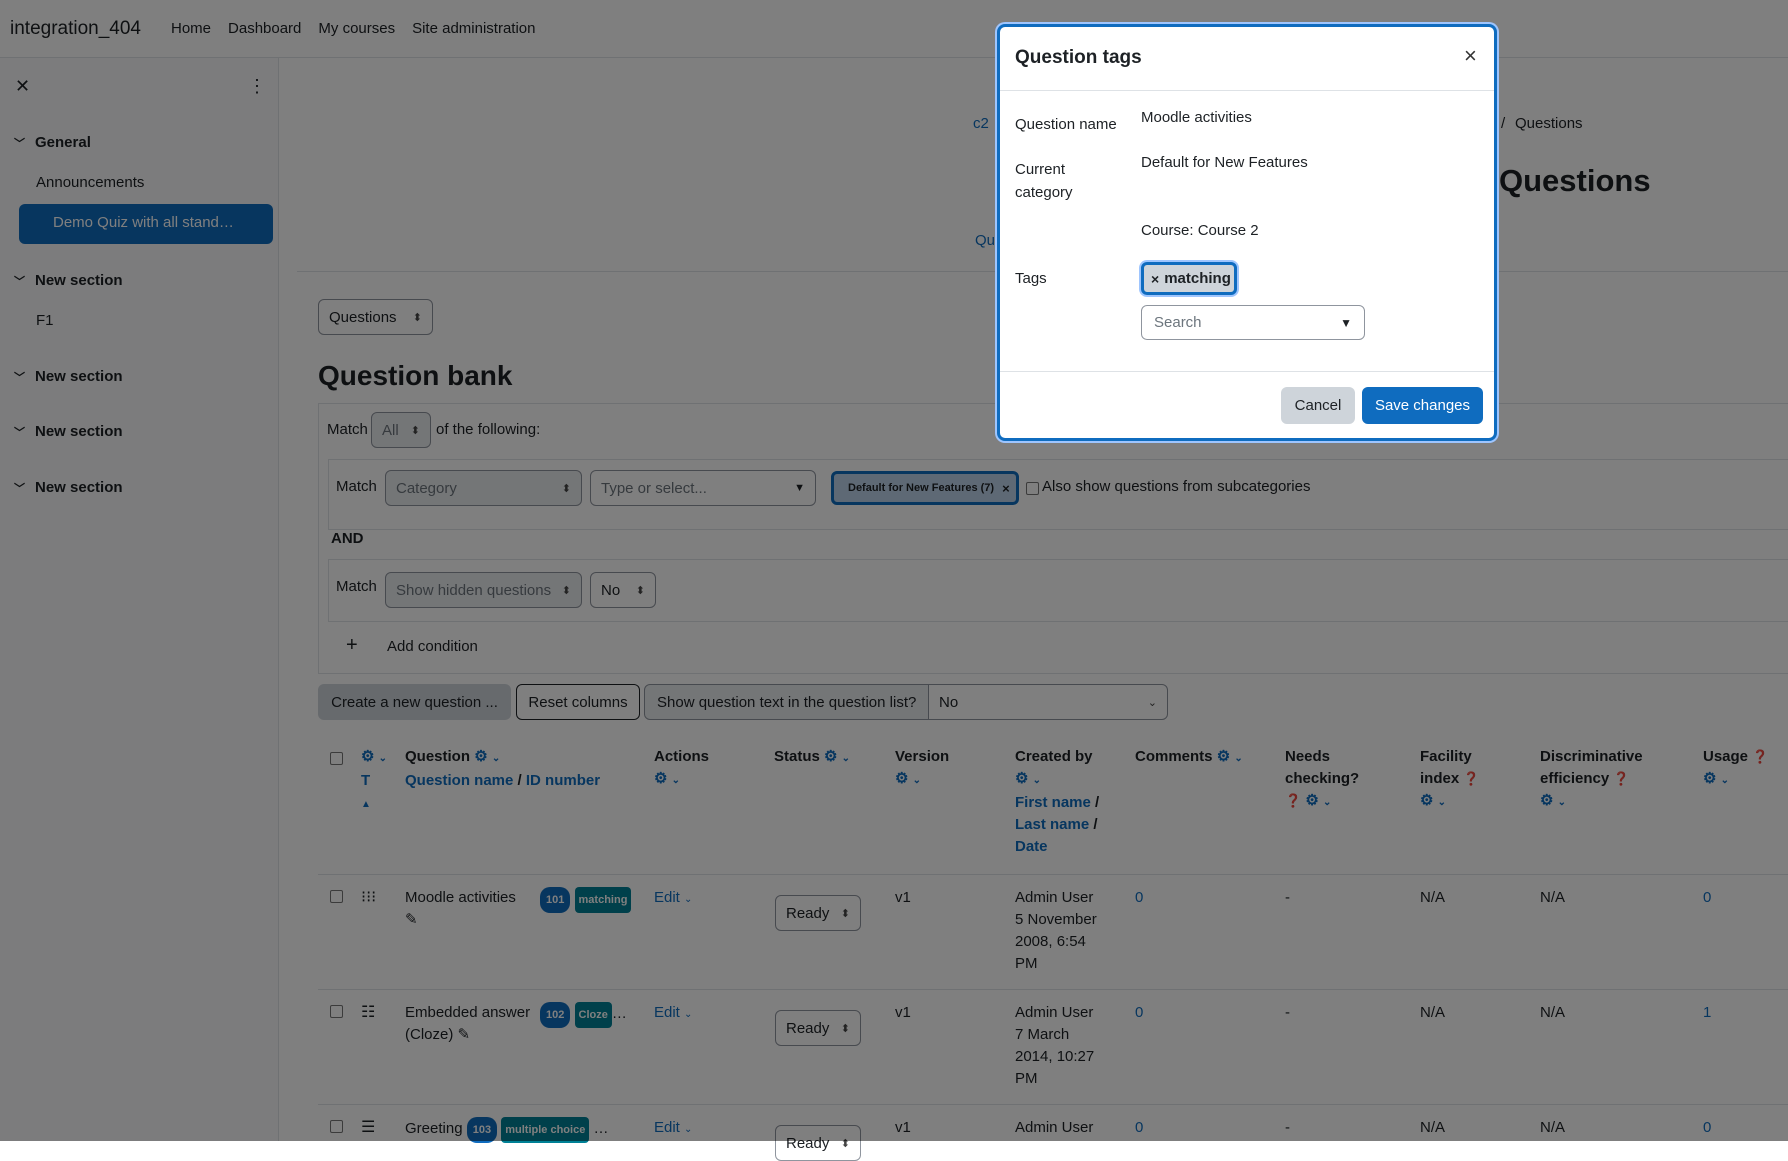 The image size is (1788, 1161). Describe the element at coordinates (1253, 322) in the screenshot. I see `tag-search-input: Search ▼` at that location.